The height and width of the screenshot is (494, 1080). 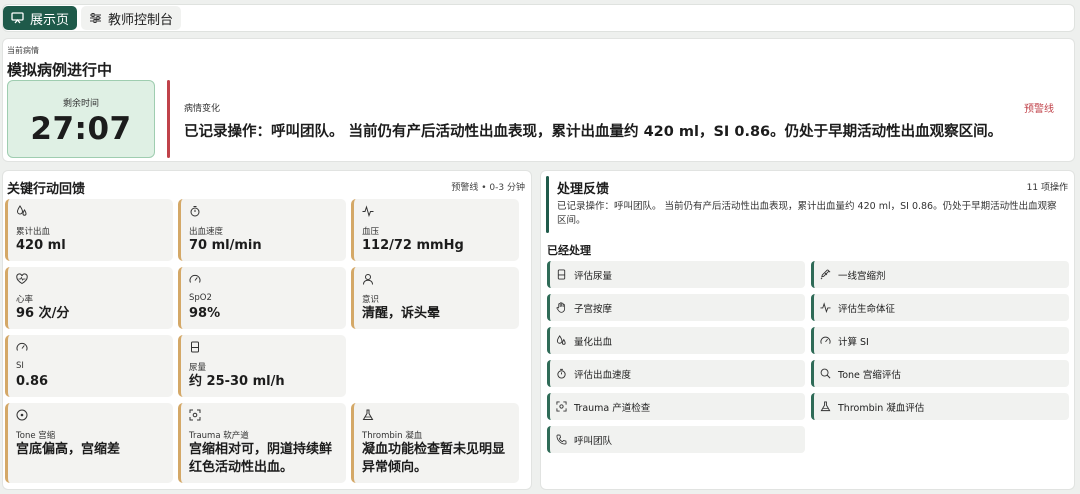 I want to click on card-value: 0.86, so click(x=32, y=381).